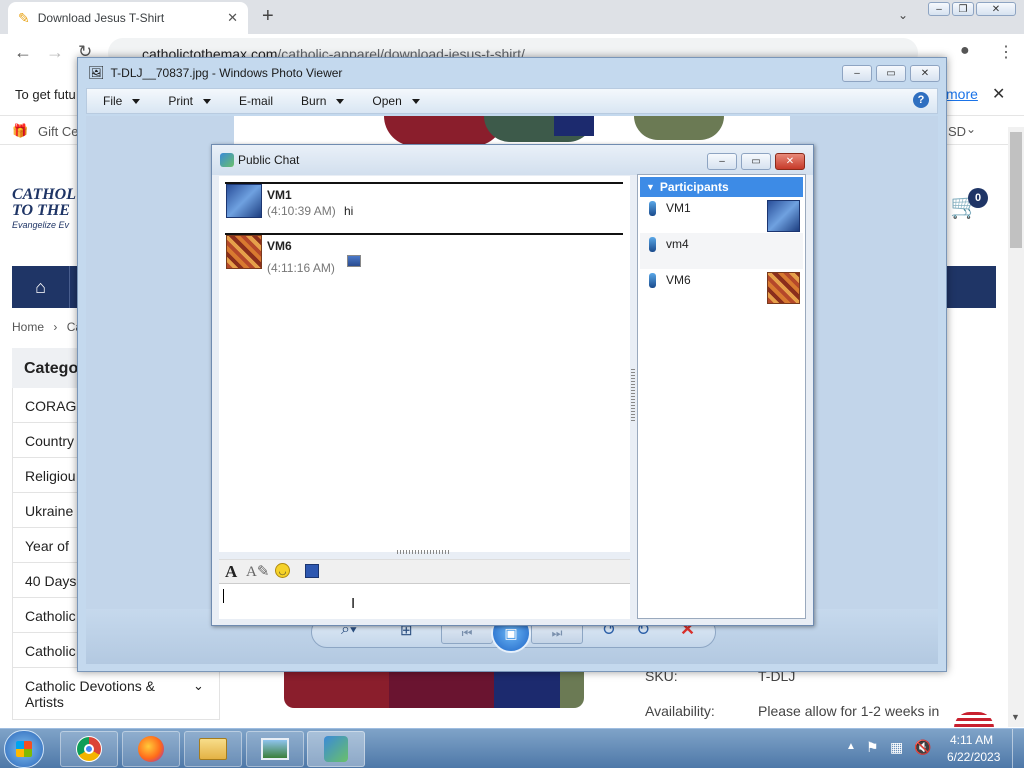 Image resolution: width=1024 pixels, height=768 pixels. Describe the element at coordinates (721, 251) in the screenshot. I see `participant-row: vm4` at that location.